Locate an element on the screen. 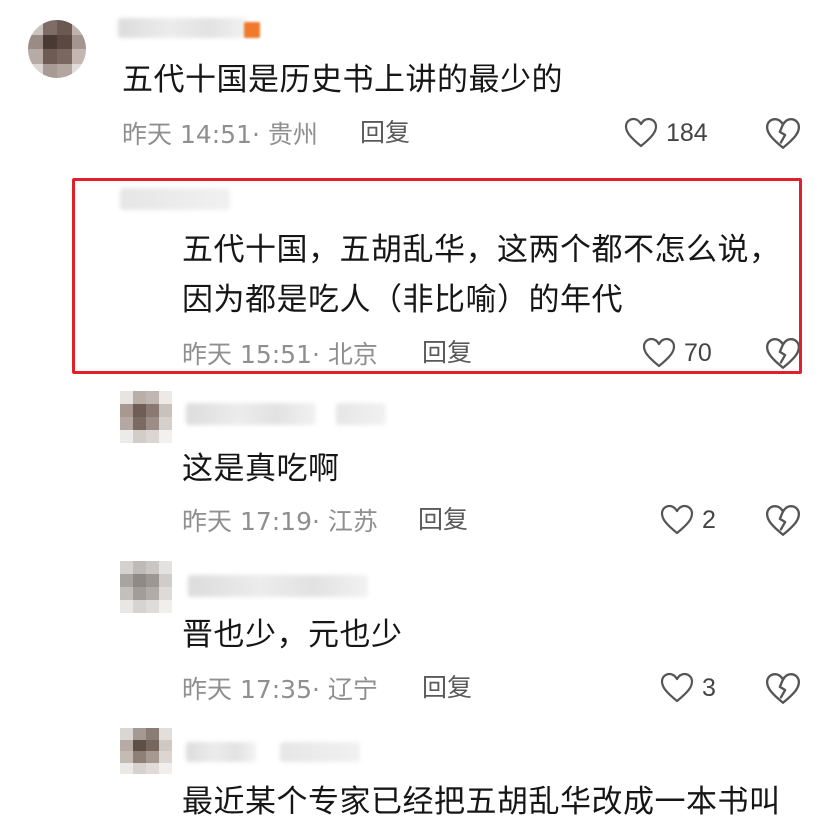 The image size is (828, 824). comment-time: 昨天 15:51 is located at coordinates (247, 354).